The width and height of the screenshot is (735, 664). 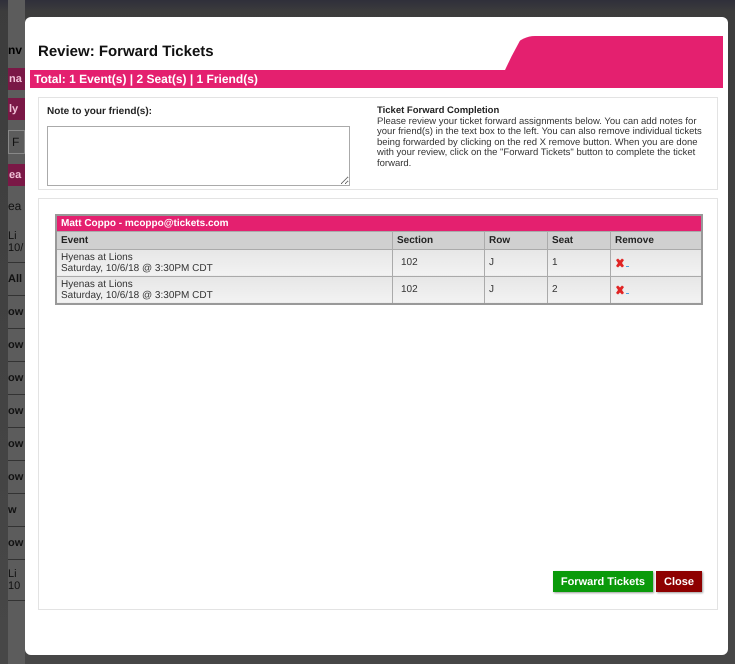 I want to click on page-bar: ly, so click(x=16, y=109).